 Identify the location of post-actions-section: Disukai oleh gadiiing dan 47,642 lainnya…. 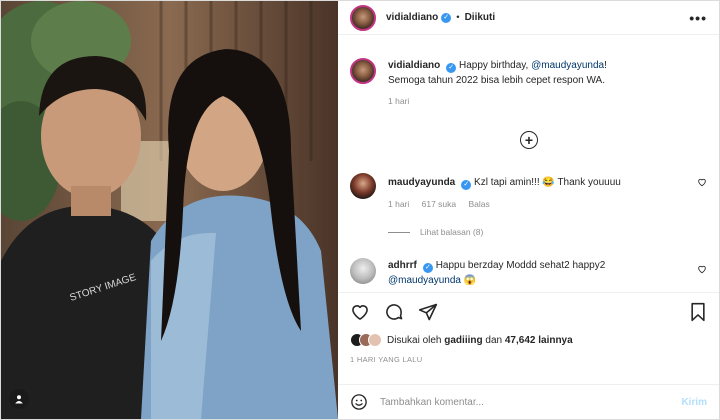
(528, 328).